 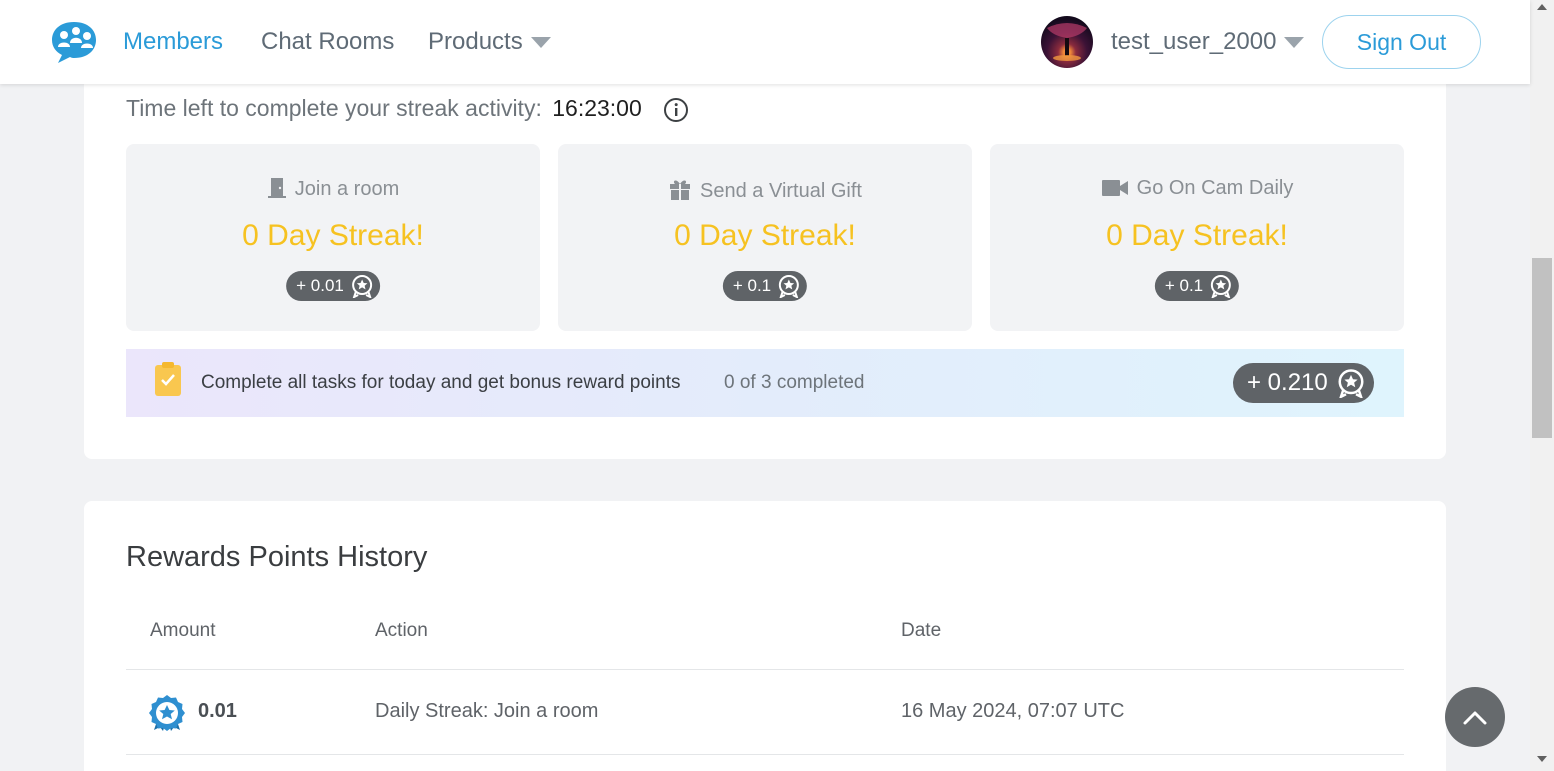 What do you see at coordinates (1194, 41) in the screenshot?
I see `user-name: test_user_2000` at bounding box center [1194, 41].